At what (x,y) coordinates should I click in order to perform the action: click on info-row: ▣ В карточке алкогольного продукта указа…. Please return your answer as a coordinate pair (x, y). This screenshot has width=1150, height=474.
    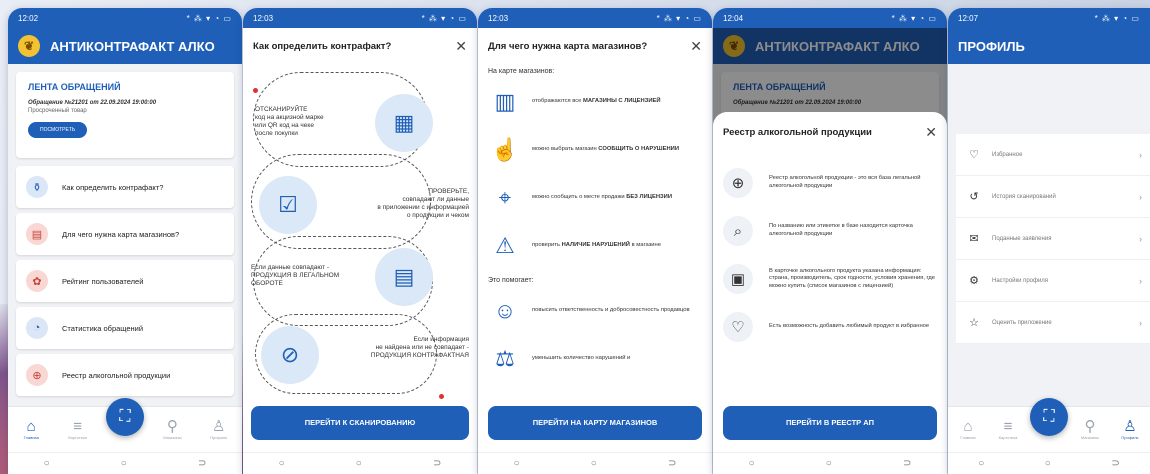
    Looking at the image, I should click on (830, 279).